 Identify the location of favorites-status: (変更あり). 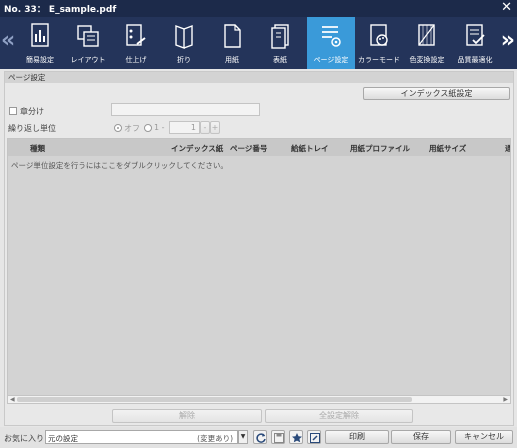
(215, 438).